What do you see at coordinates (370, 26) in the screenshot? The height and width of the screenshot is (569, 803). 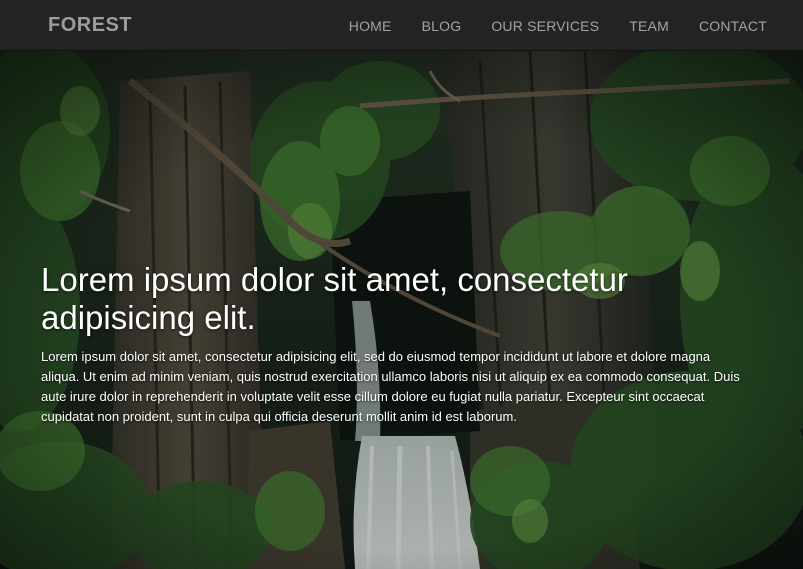 I see `nav-link-home: HOME` at bounding box center [370, 26].